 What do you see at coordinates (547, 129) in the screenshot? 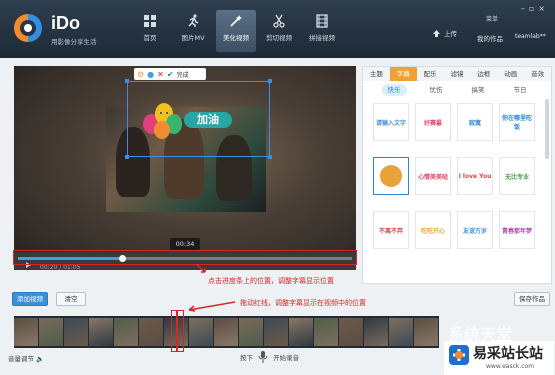
I see `panel-scrollbar` at bounding box center [547, 129].